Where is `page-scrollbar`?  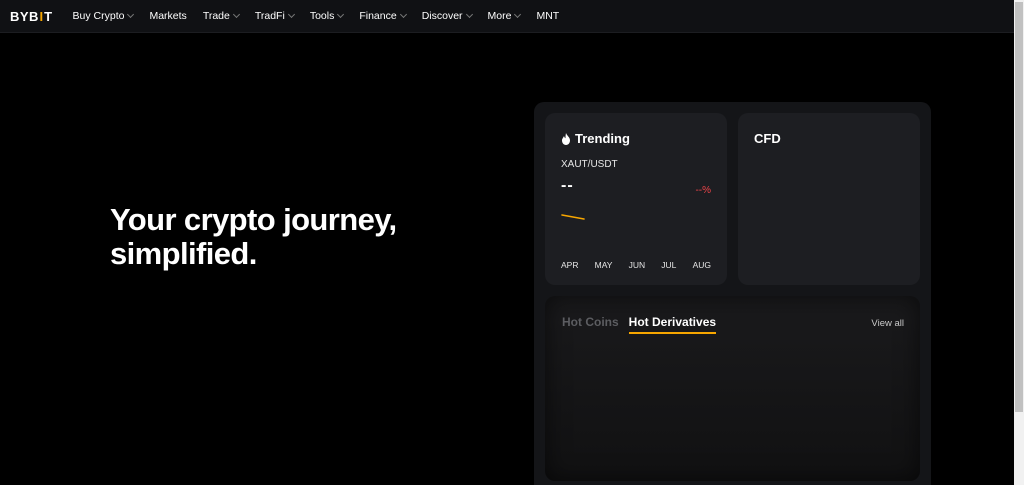 page-scrollbar is located at coordinates (1019, 242).